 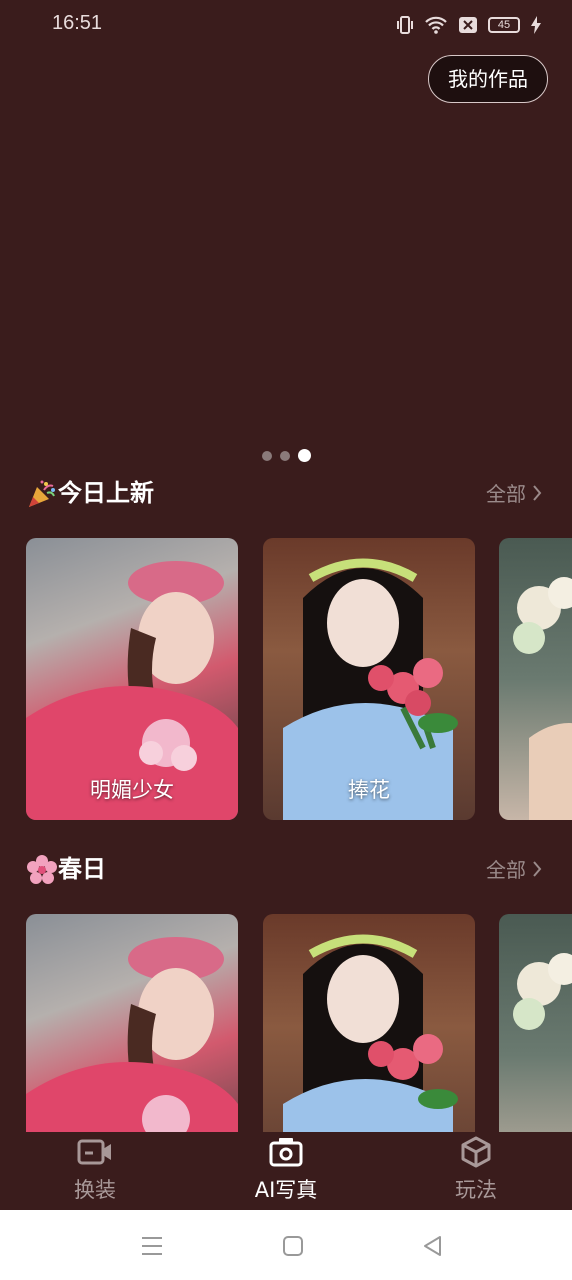 I want to click on status-icons: 45, so click(x=469, y=25).